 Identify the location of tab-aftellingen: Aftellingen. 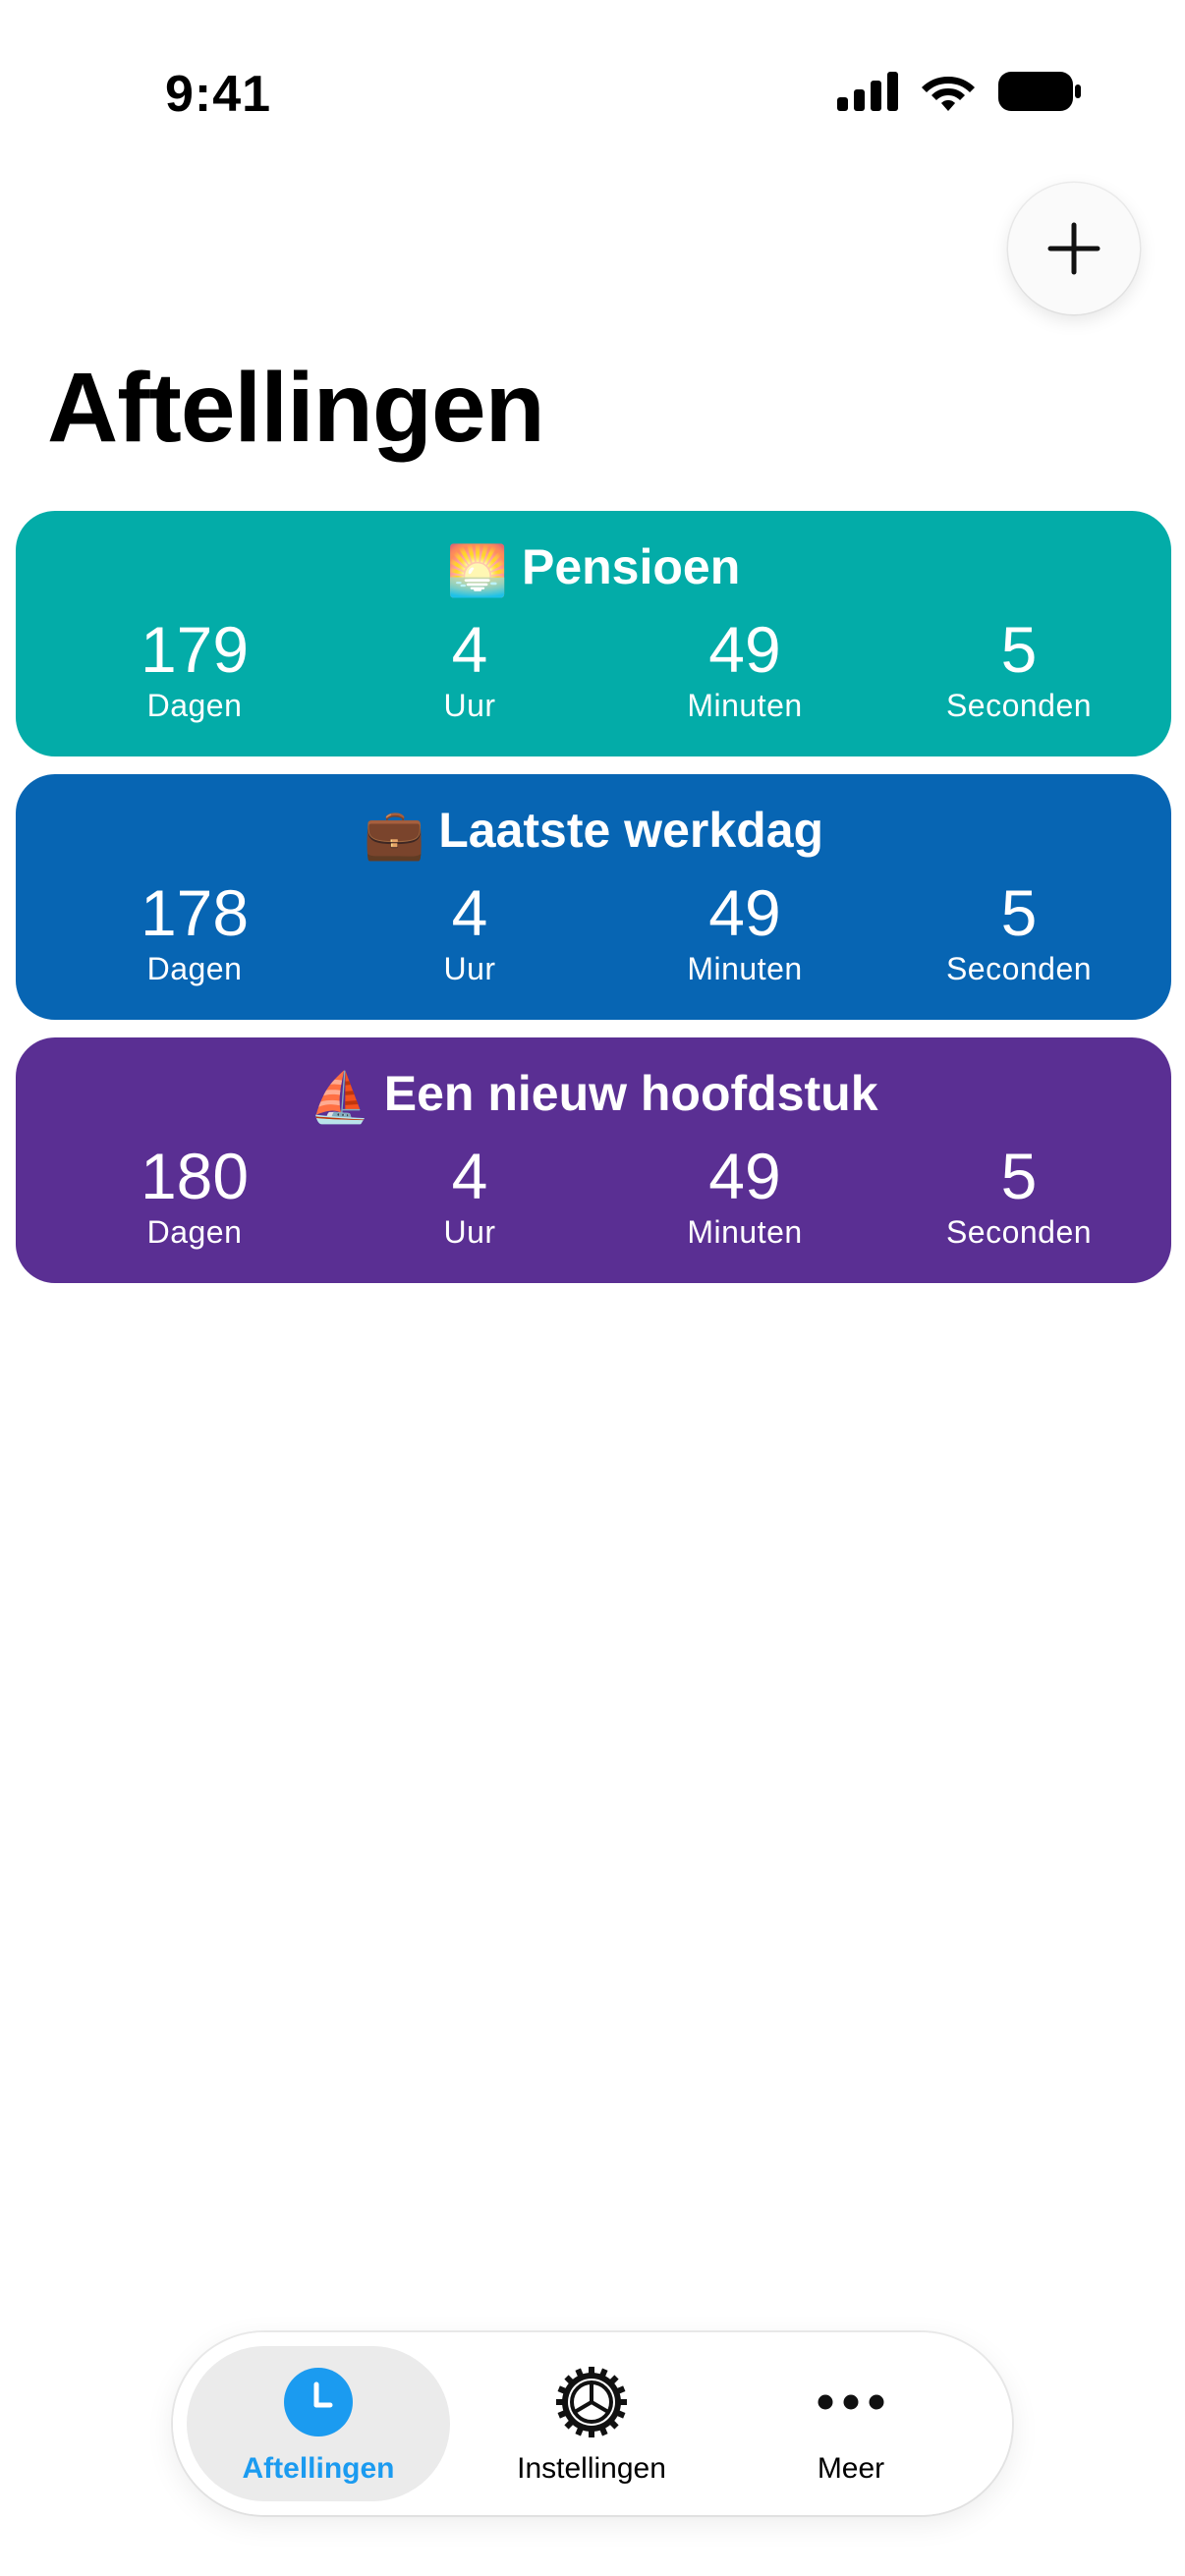
(319, 2423).